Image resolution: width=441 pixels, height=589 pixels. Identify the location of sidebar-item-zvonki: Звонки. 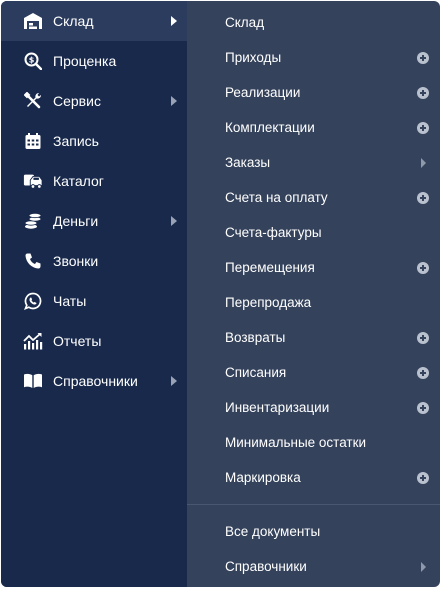
(94, 261).